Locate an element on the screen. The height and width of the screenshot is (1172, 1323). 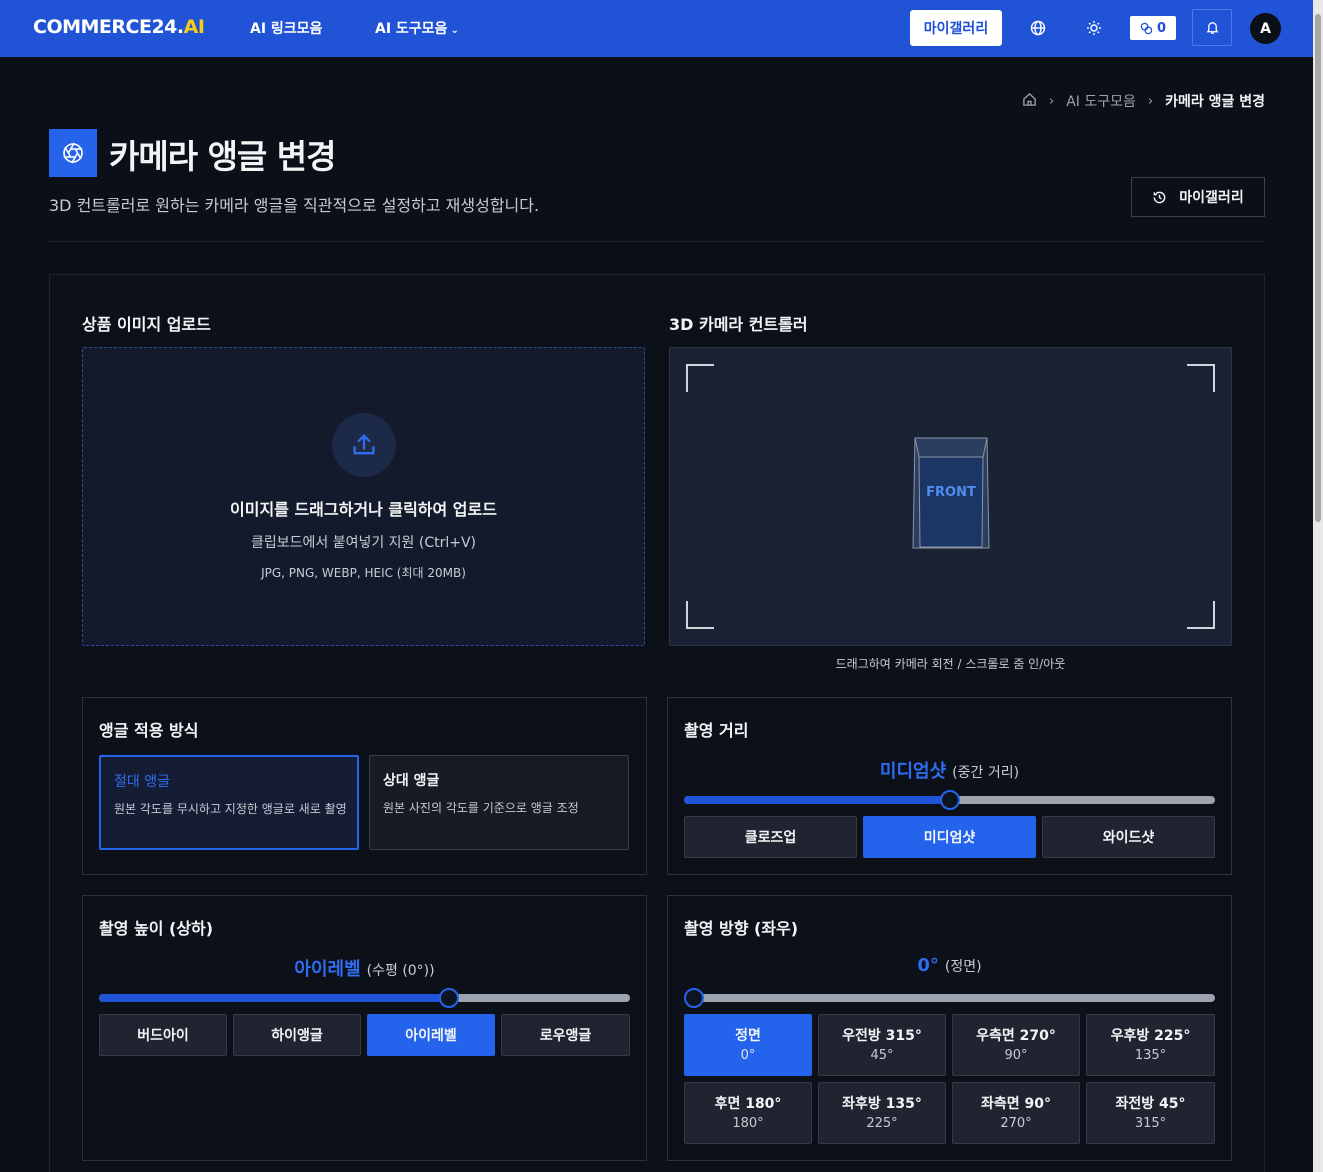
height-option-birdseye: 버드아이 is located at coordinates (163, 1035).